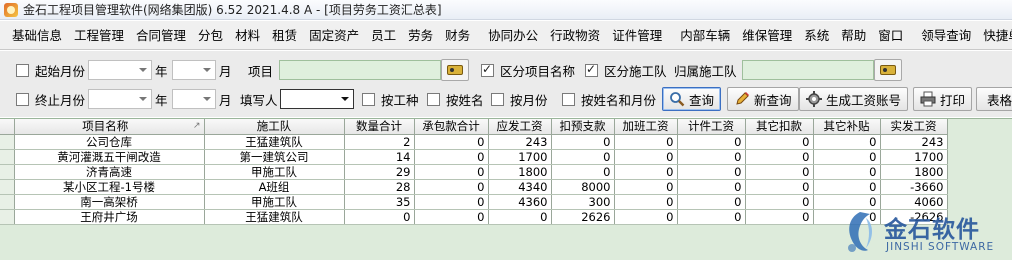 This screenshot has width=1012, height=260. What do you see at coordinates (120, 99) in the screenshot?
I see `end-year-select` at bounding box center [120, 99].